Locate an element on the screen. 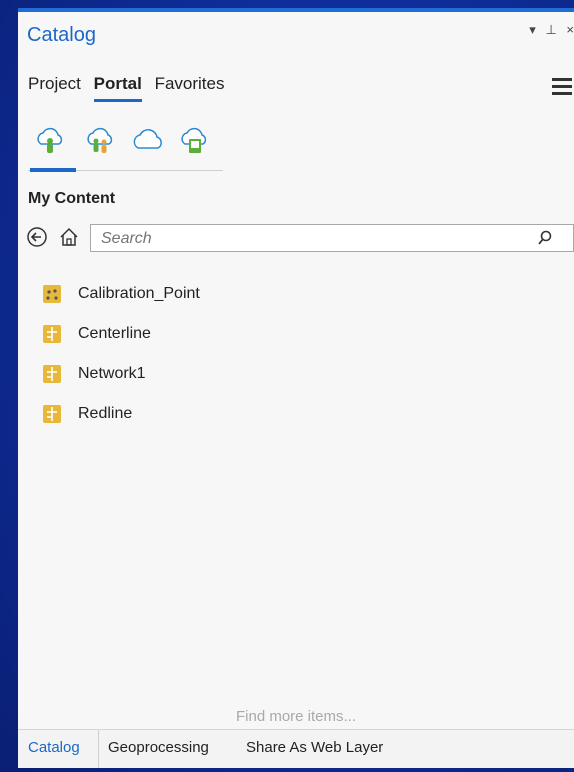  list-item: Centerline is located at coordinates (121, 334).